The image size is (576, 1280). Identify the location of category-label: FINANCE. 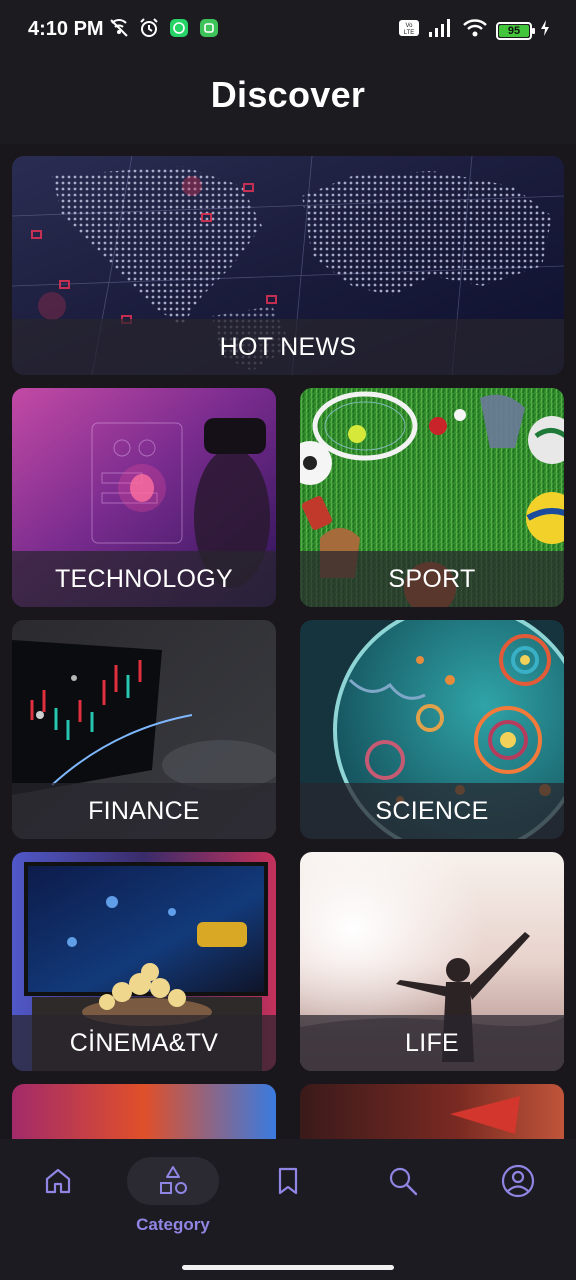
(144, 810).